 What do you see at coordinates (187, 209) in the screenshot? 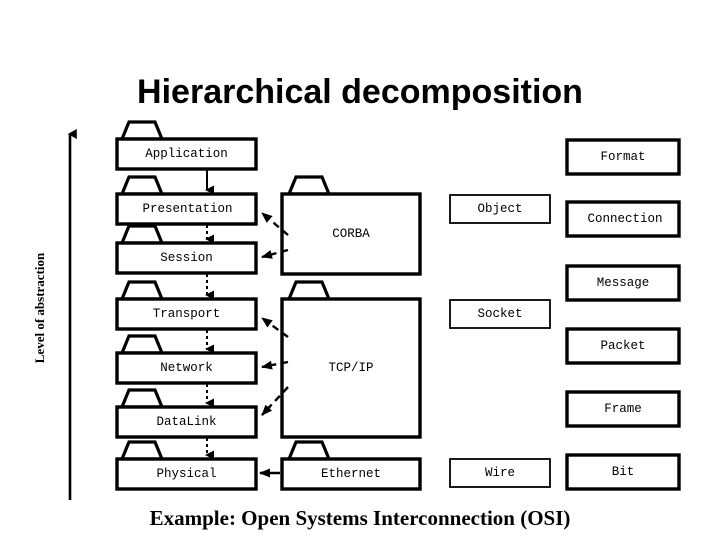
I see `osi-label-presentation: Presentation` at bounding box center [187, 209].